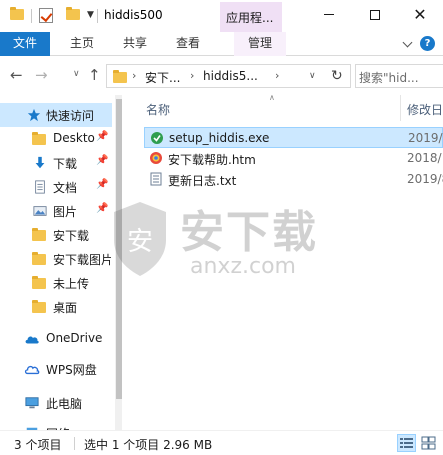 The width and height of the screenshot is (443, 455). I want to click on sidebar-item-label: 桌面, so click(65, 308).